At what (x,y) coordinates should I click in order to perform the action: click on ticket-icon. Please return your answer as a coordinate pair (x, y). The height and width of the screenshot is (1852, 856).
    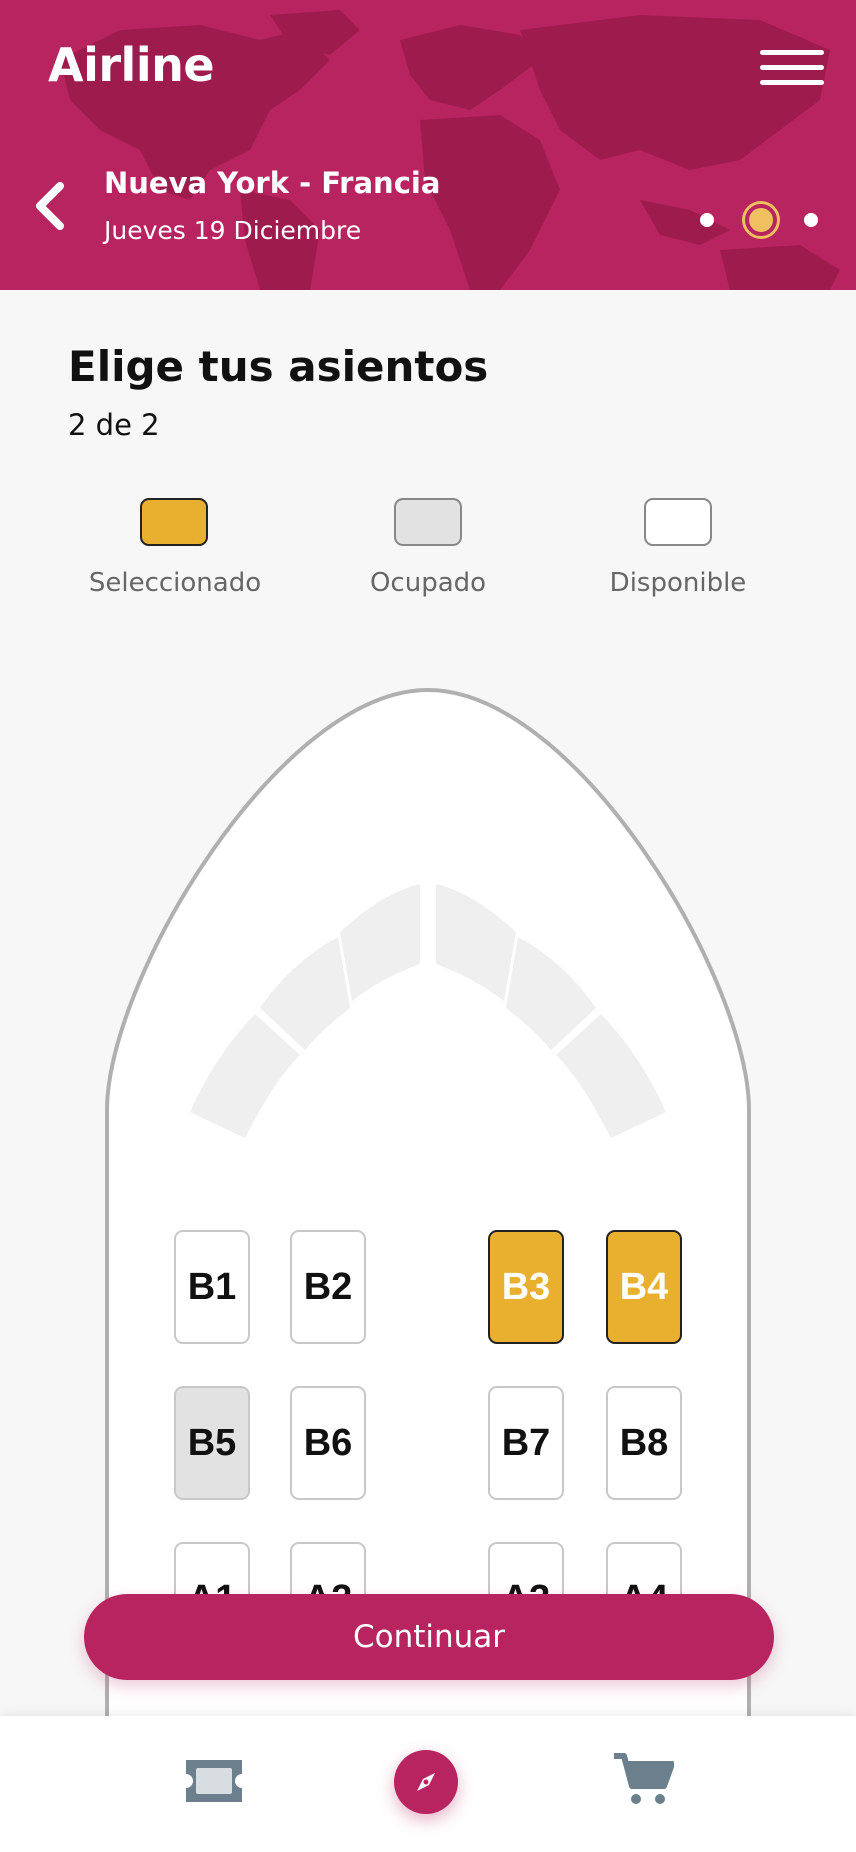
    Looking at the image, I should click on (214, 1781).